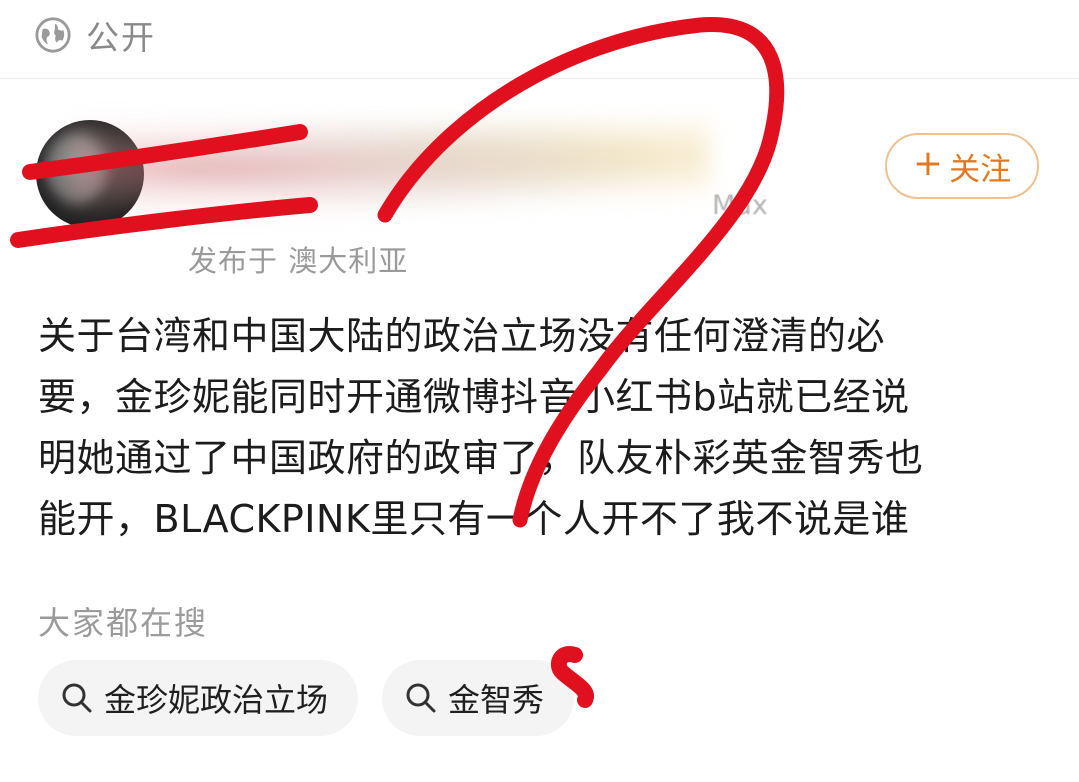 This screenshot has height=782, width=1079. I want to click on header-divider, so click(539, 78).